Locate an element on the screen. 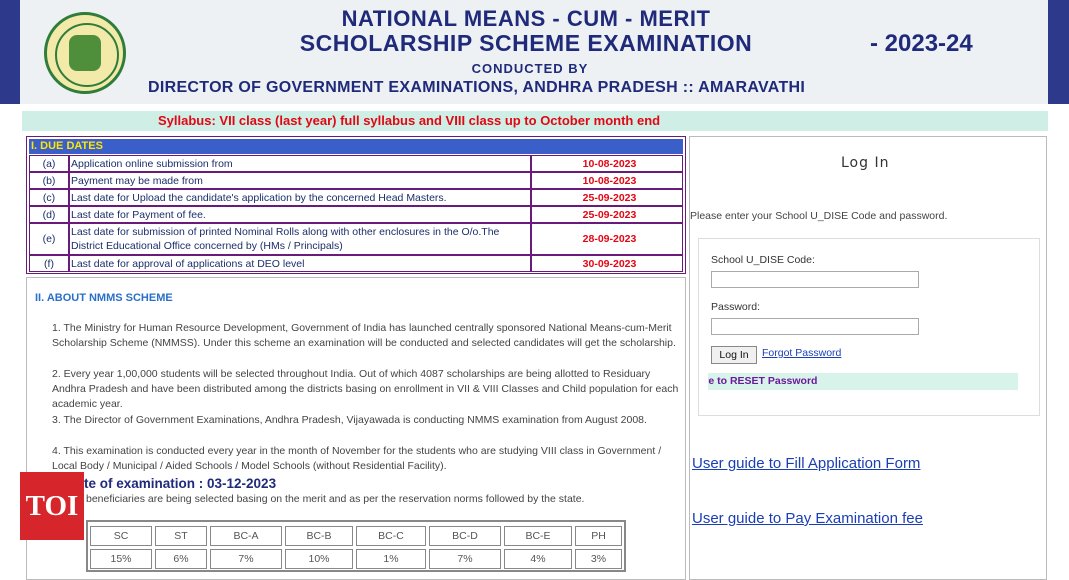  reset-password-marquee: Click here to RESET Password is located at coordinates (863, 381).